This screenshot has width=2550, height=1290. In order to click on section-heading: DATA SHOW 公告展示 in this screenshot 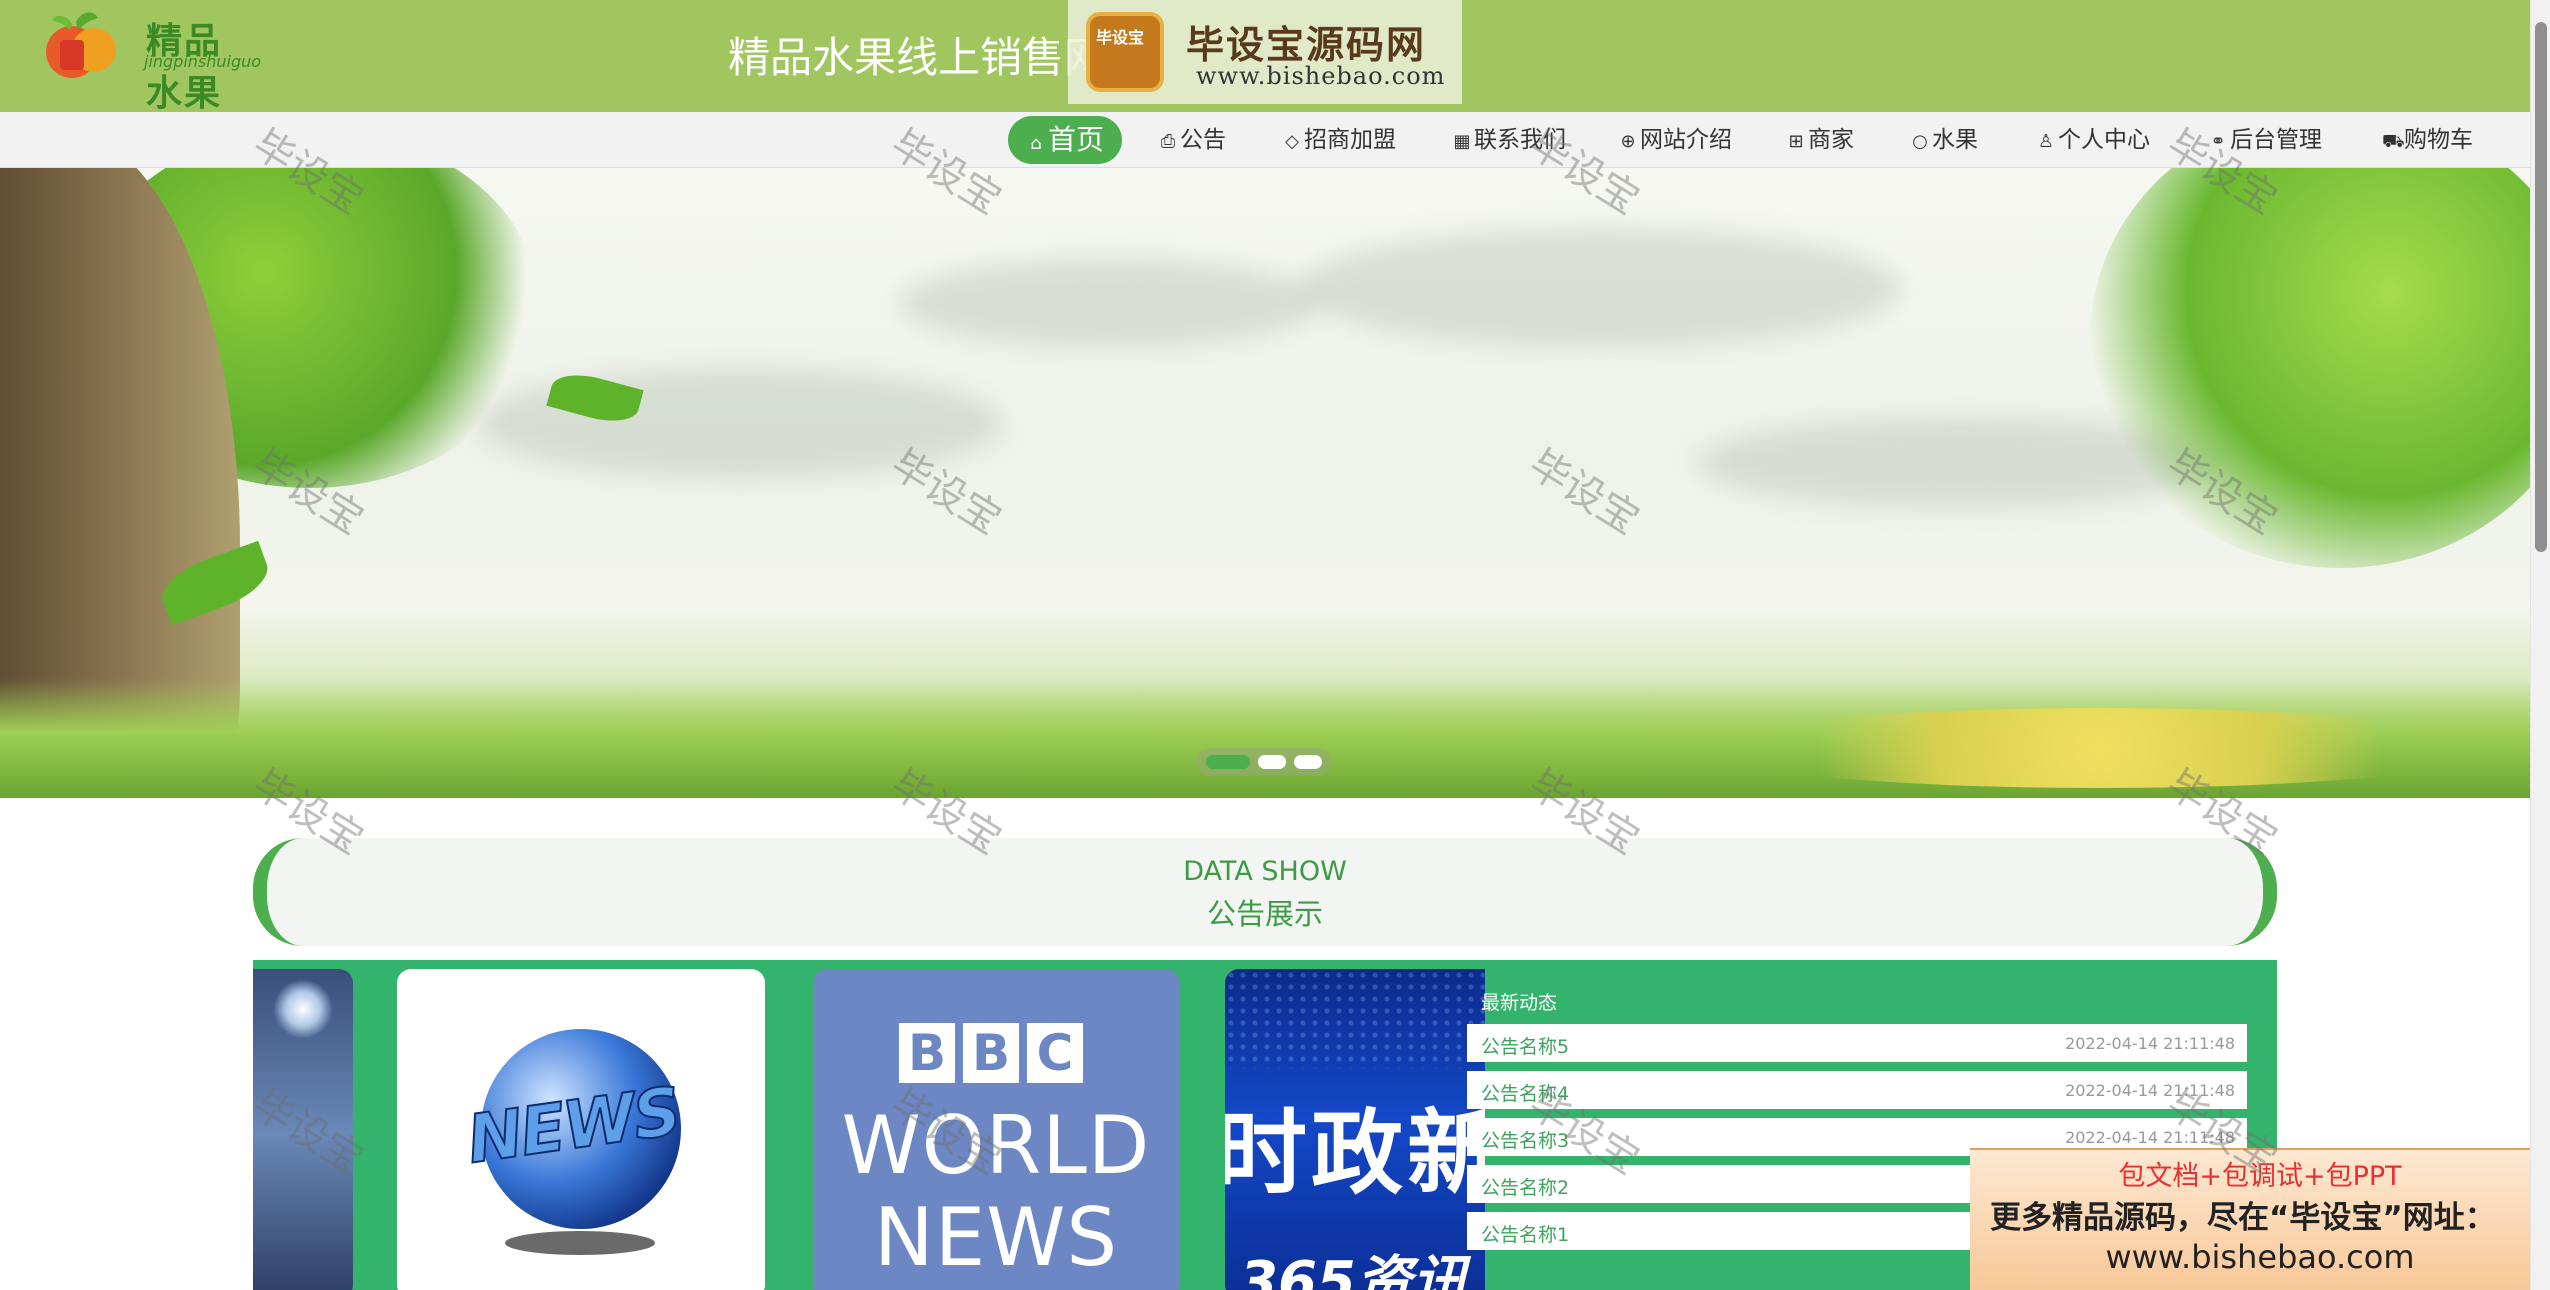, I will do `click(1265, 892)`.